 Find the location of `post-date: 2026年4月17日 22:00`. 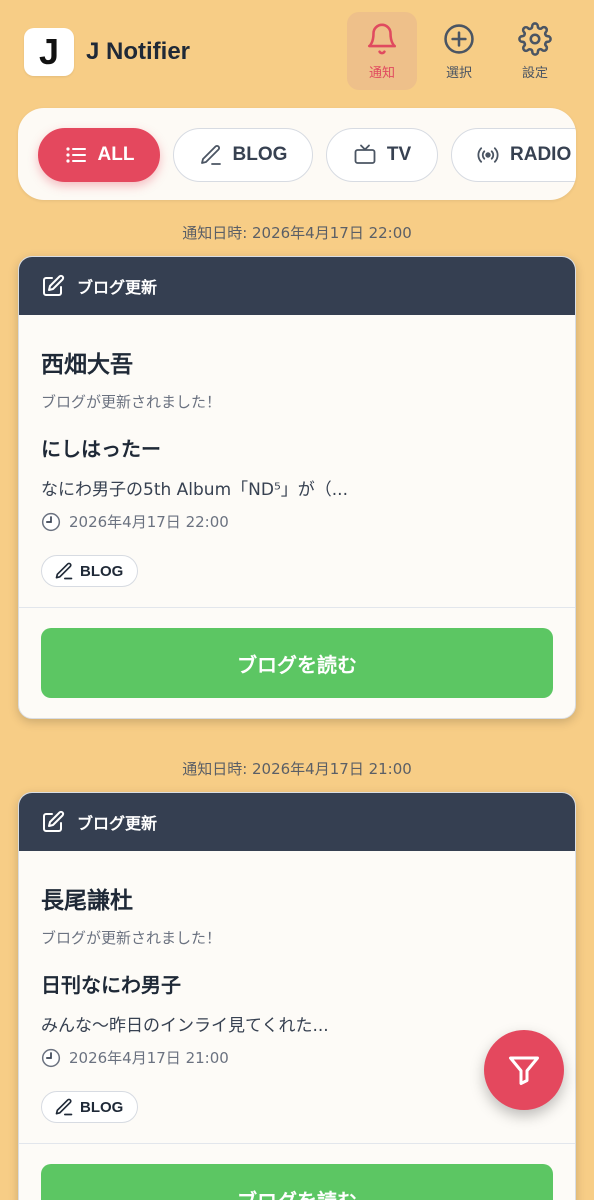

post-date: 2026年4月17日 22:00 is located at coordinates (135, 521).